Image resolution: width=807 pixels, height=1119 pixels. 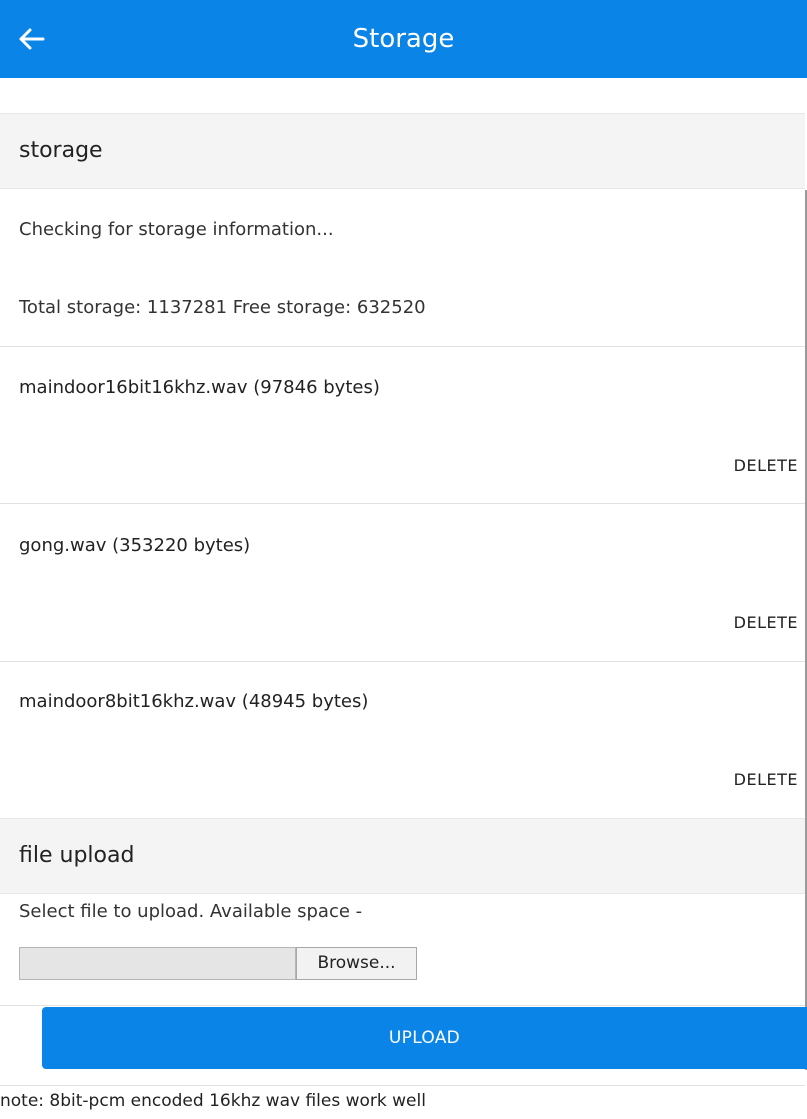 I want to click on file-path-field, so click(x=157, y=963).